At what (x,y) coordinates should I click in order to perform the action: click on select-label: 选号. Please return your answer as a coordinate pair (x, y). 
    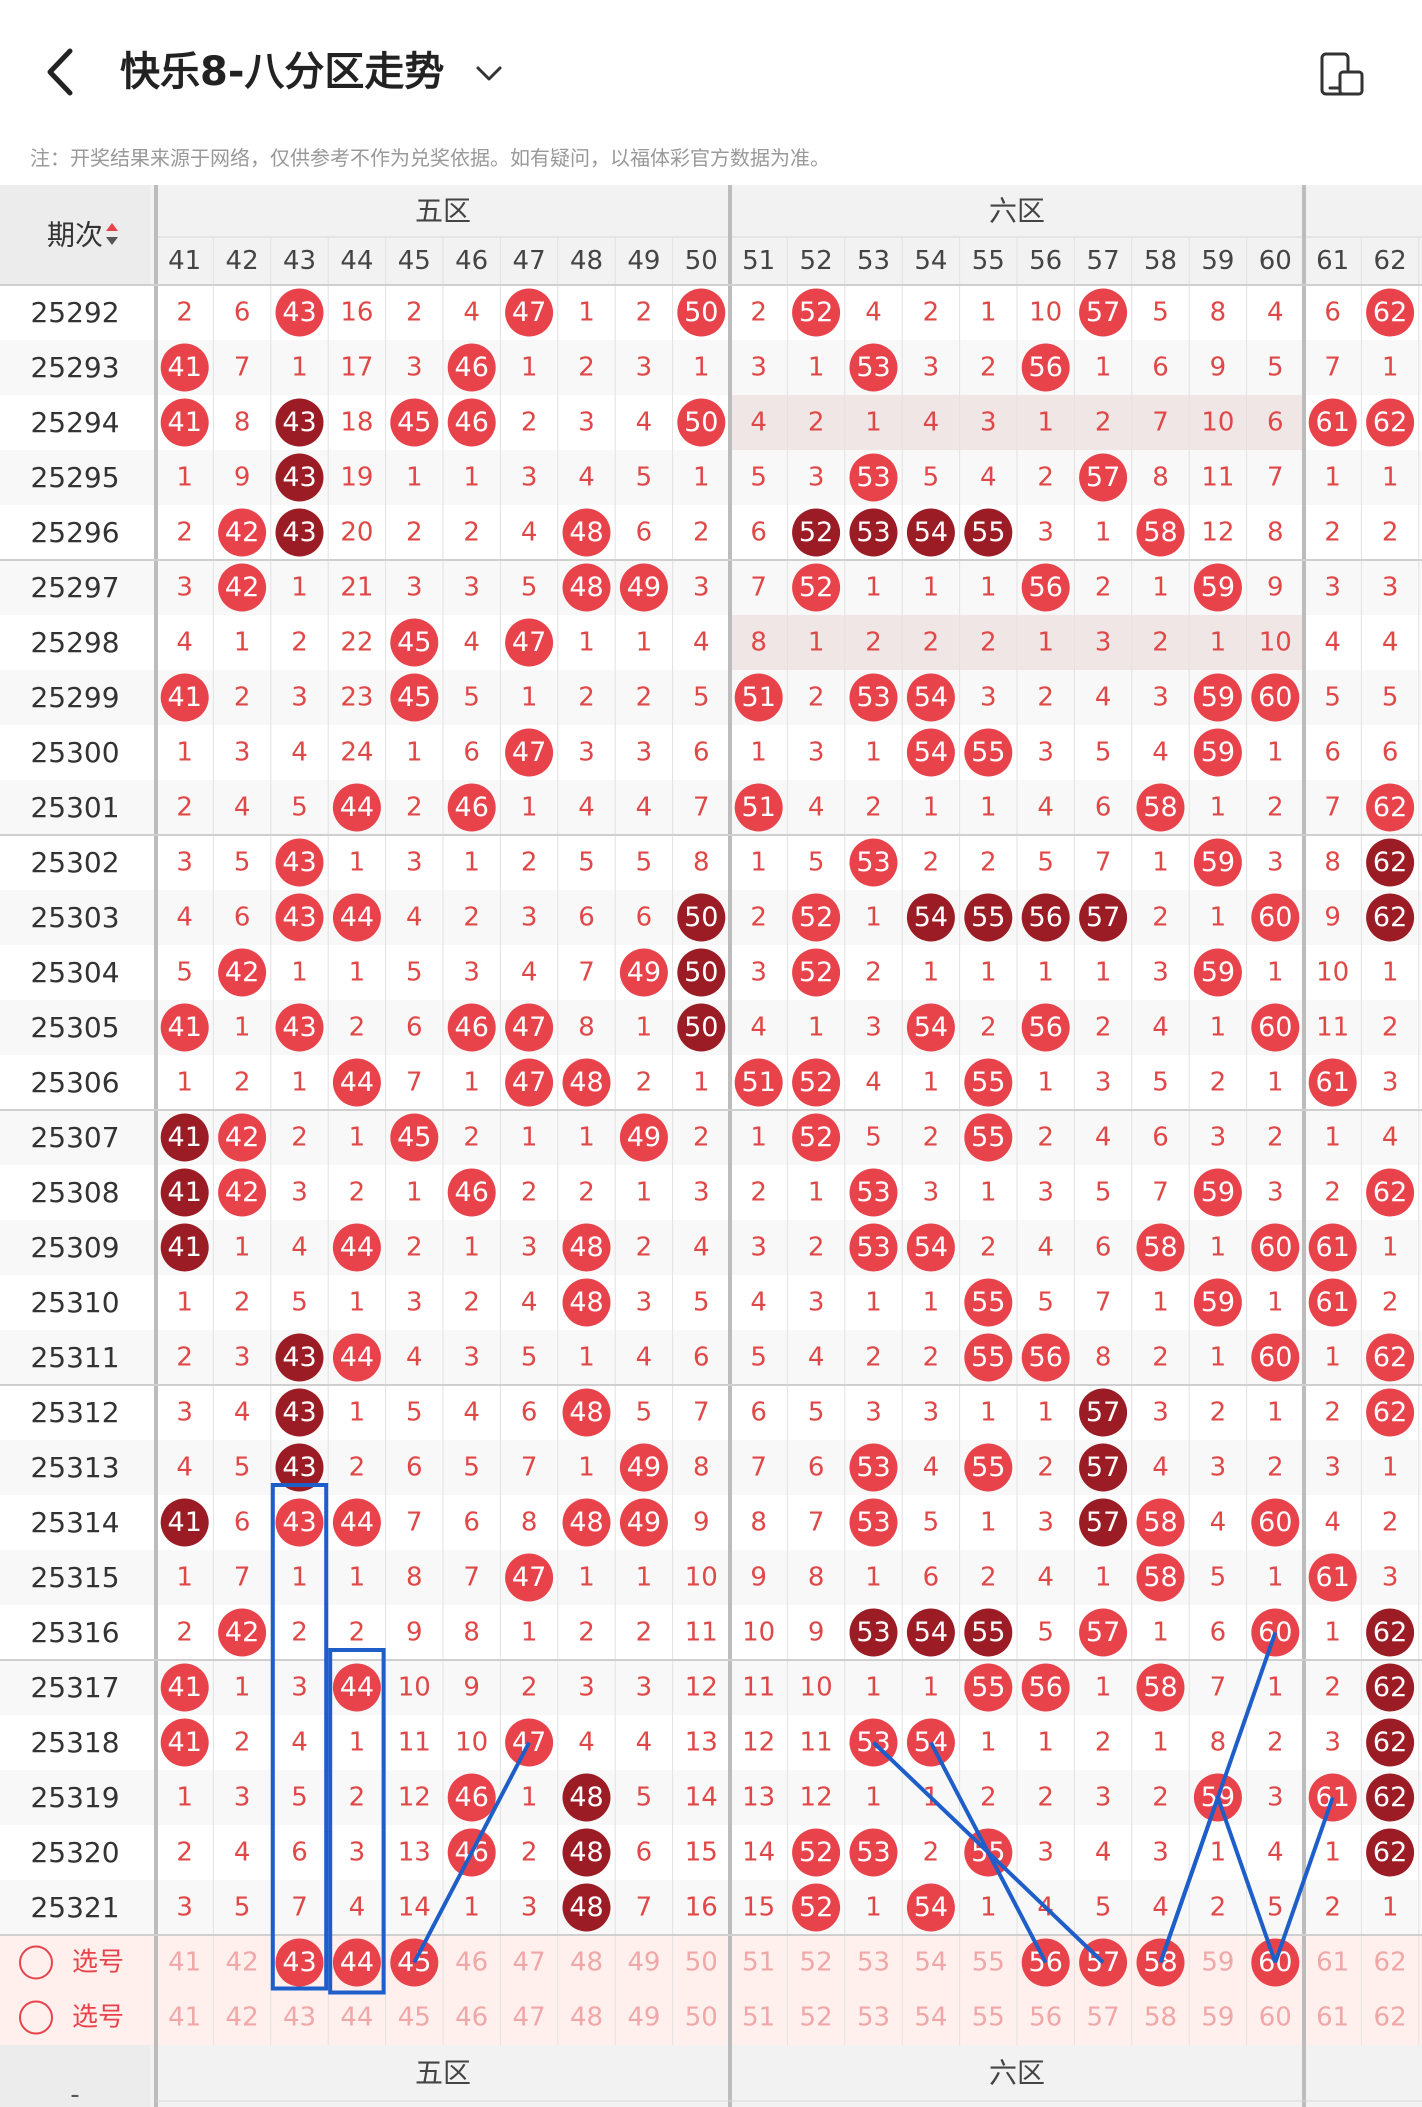
    Looking at the image, I should click on (98, 2018).